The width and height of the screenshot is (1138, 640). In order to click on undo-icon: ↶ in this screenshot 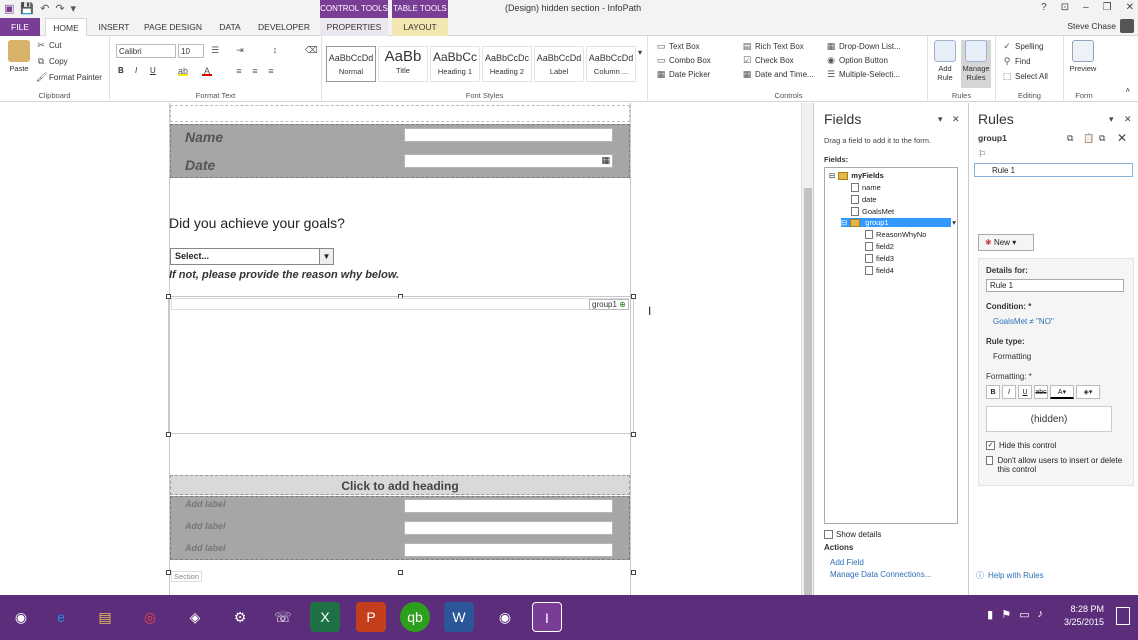, I will do `click(44, 8)`.